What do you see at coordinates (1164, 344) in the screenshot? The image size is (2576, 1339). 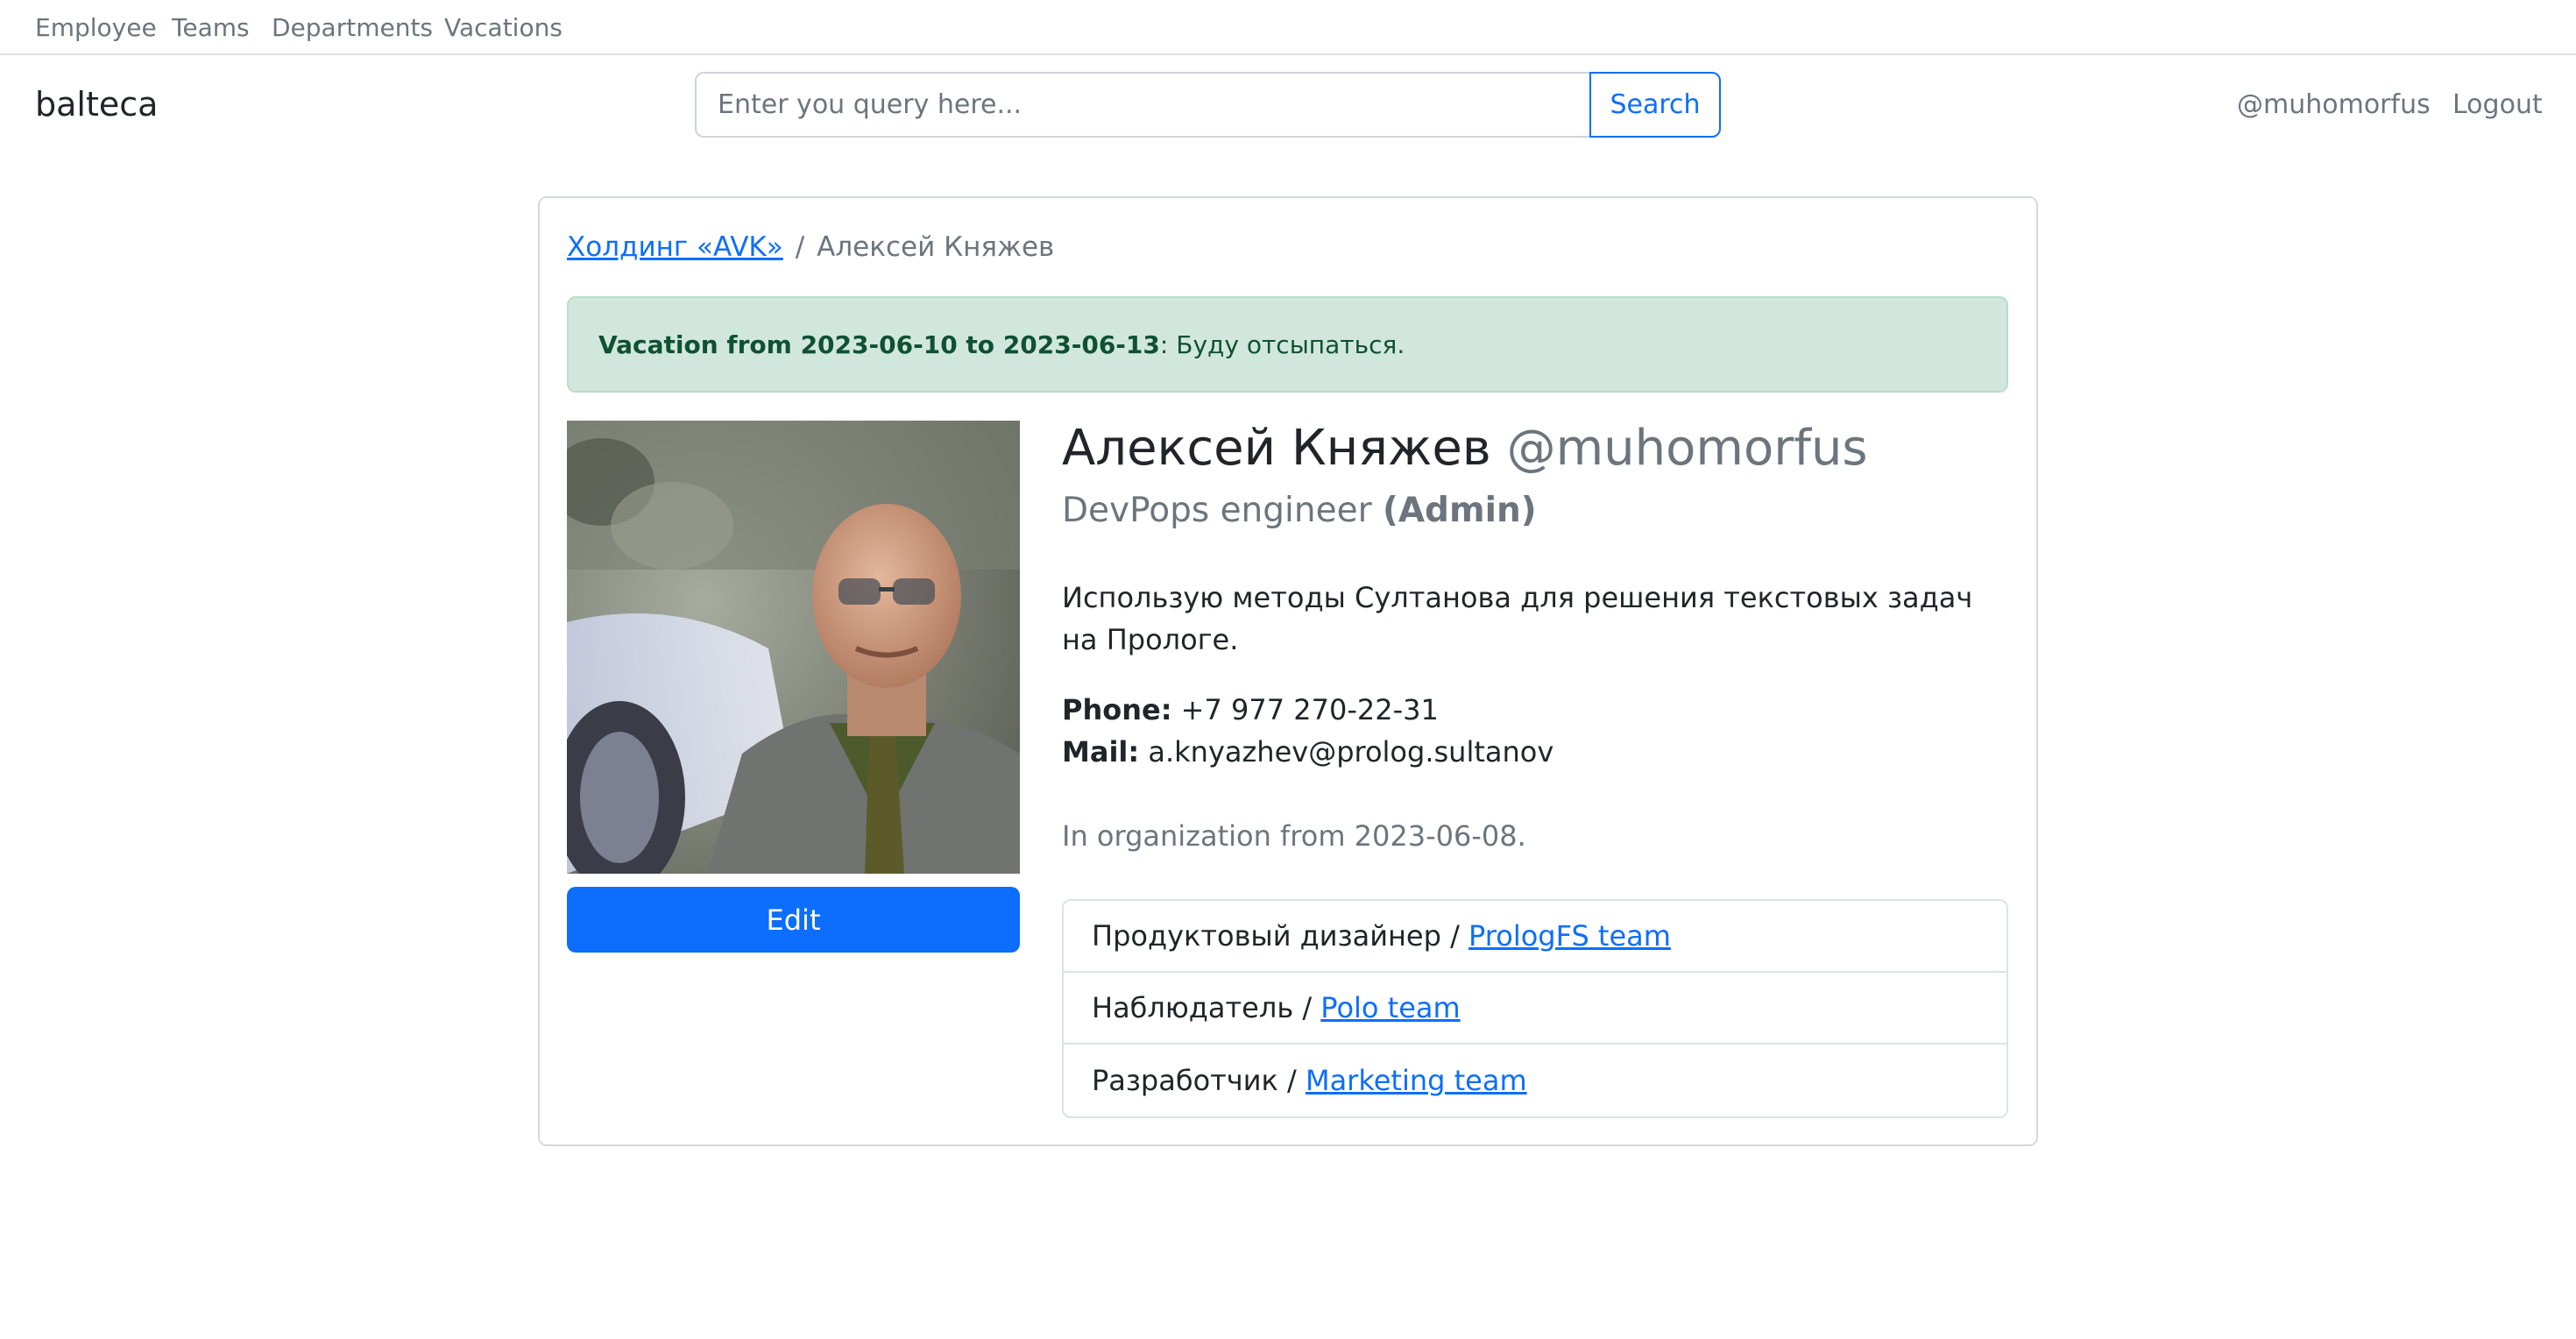 I see `vacation-colon: :` at bounding box center [1164, 344].